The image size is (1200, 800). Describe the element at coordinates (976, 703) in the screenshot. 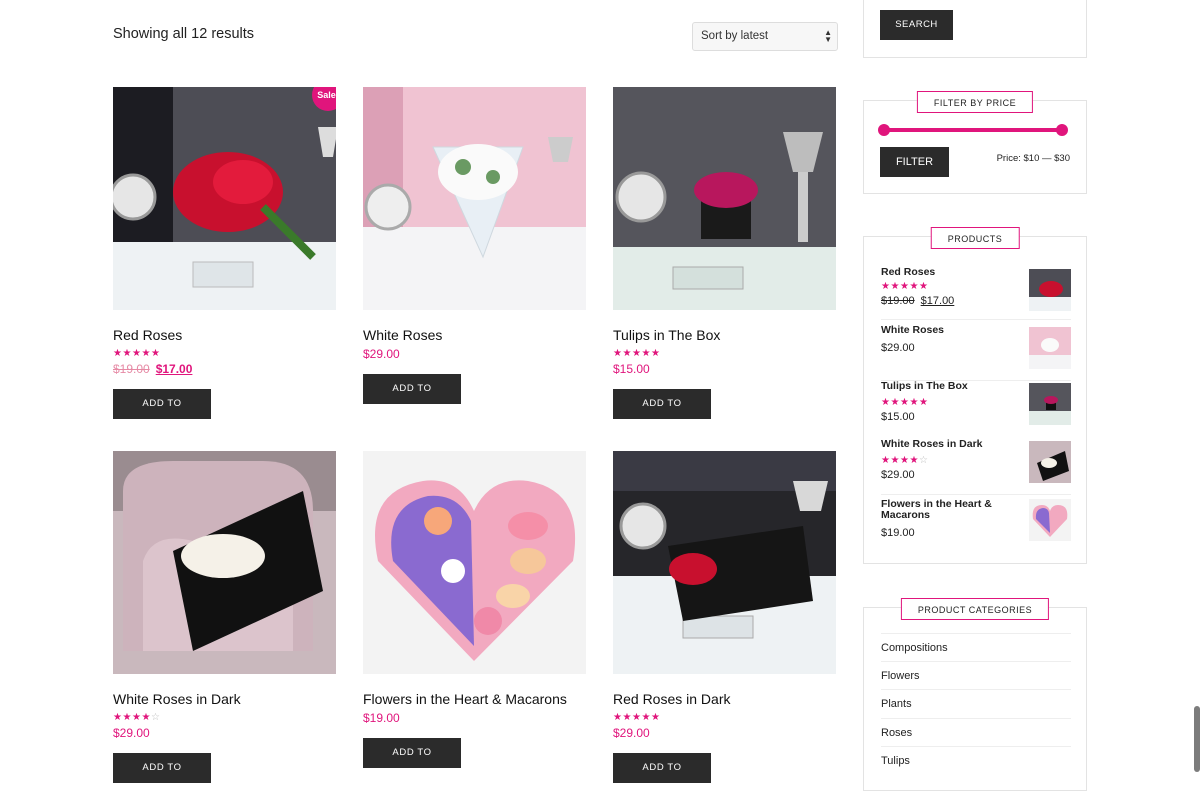

I see `category-link: Plants` at that location.